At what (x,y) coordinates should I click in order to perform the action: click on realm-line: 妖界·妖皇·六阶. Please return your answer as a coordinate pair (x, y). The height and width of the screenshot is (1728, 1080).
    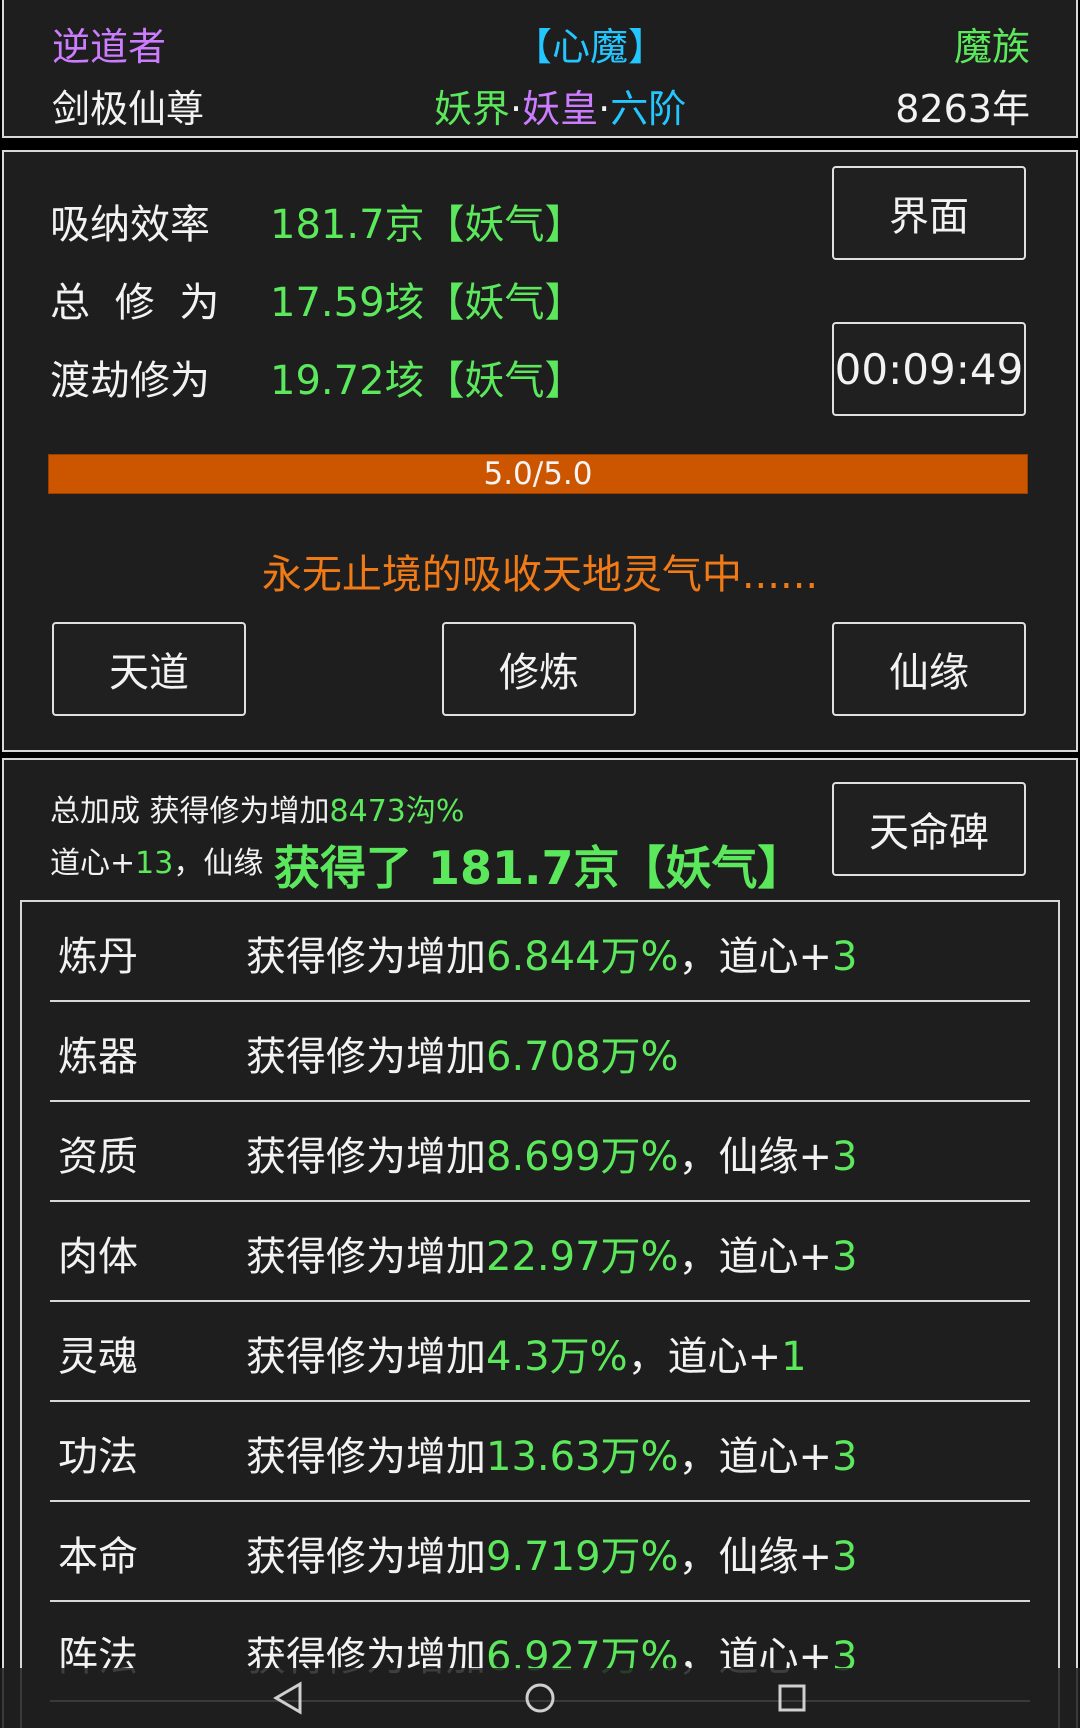
    Looking at the image, I should click on (560, 105).